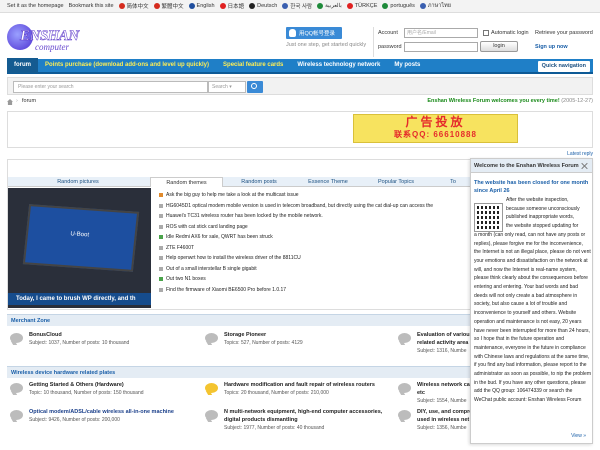 This screenshot has height=450, width=600. Describe the element at coordinates (227, 87) in the screenshot. I see `search-type-select: Search ▾` at that location.